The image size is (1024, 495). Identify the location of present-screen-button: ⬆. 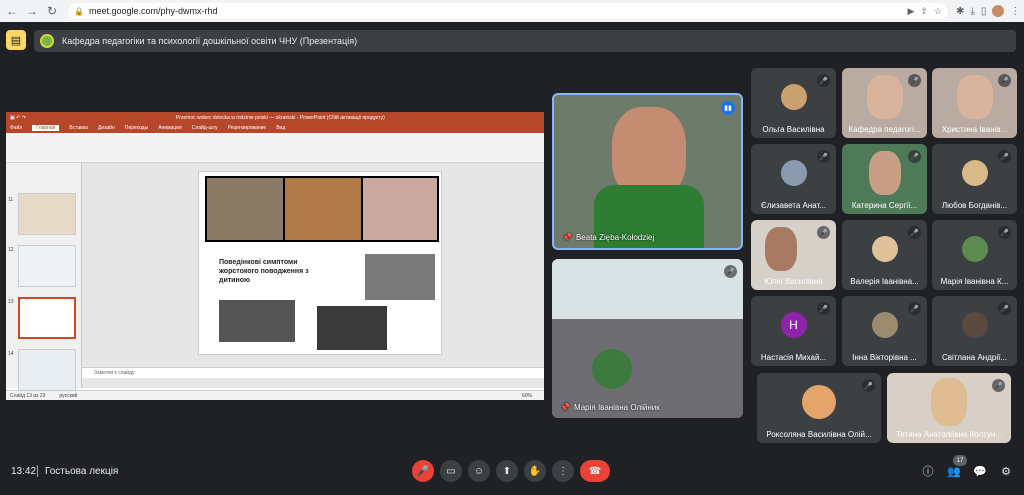
(507, 471).